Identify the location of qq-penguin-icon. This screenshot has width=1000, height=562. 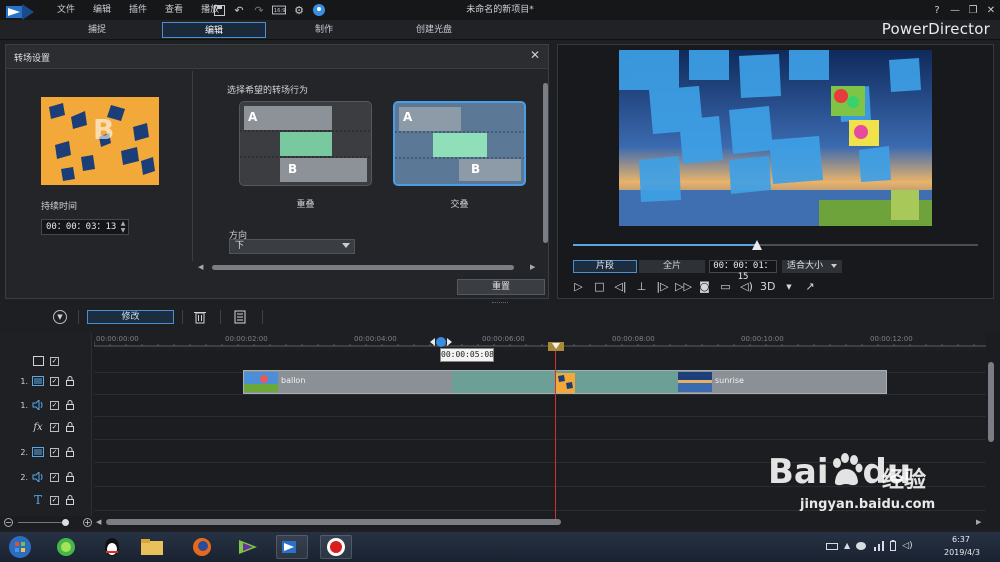
(112, 547).